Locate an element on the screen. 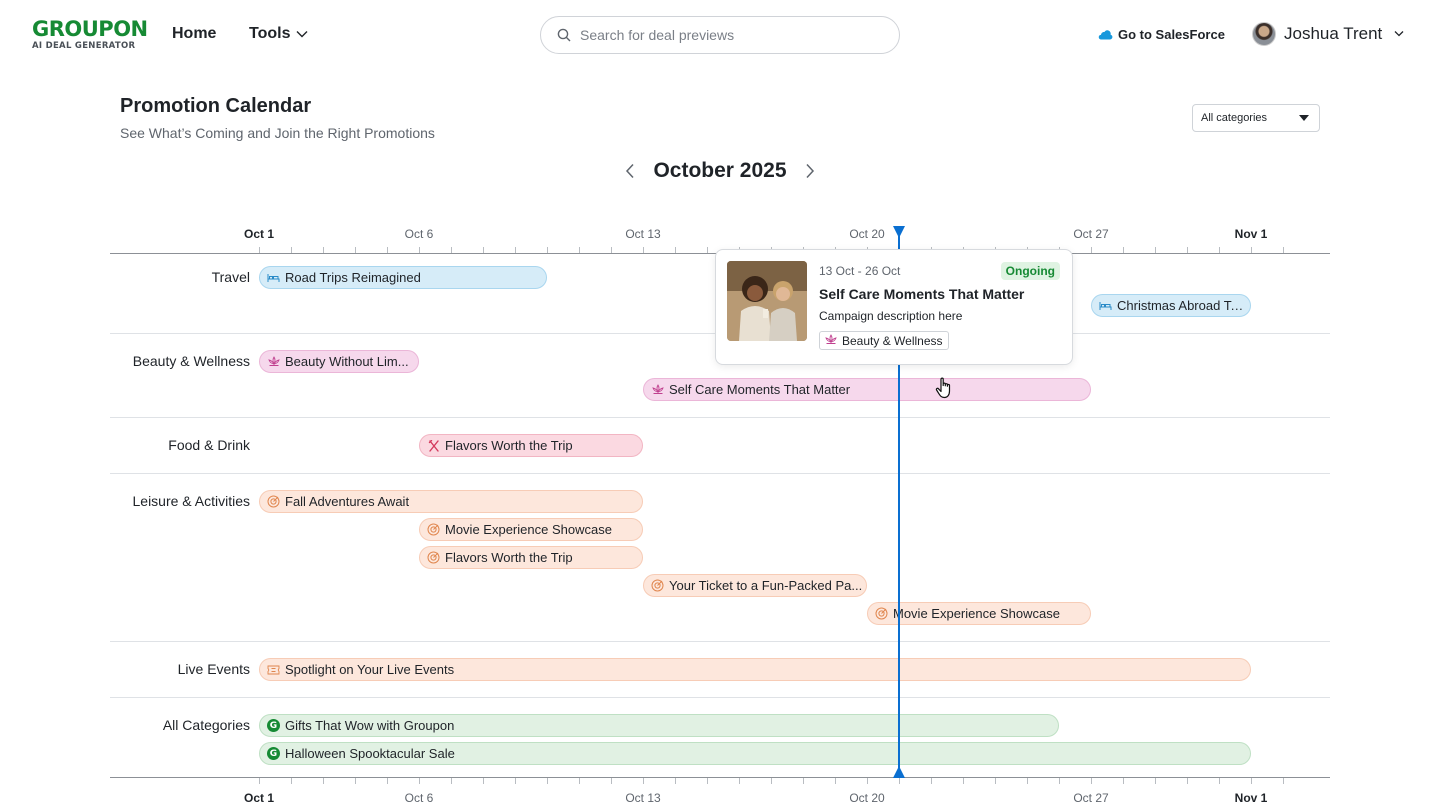 Image resolution: width=1440 pixels, height=810 pixels. promotion-bar: Fall Adventures Await is located at coordinates (451, 501).